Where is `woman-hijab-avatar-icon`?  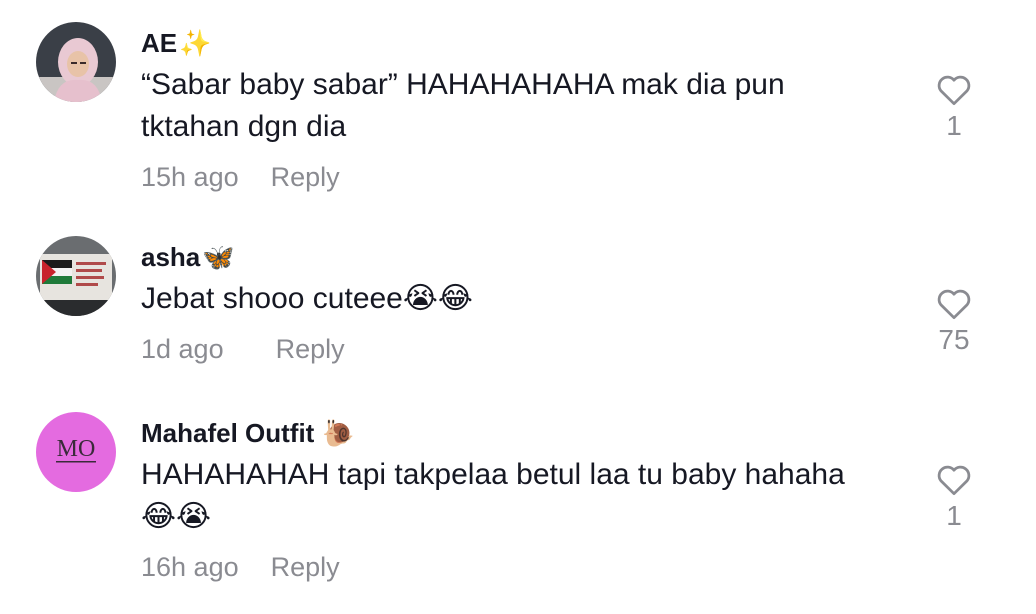 woman-hijab-avatar-icon is located at coordinates (76, 62).